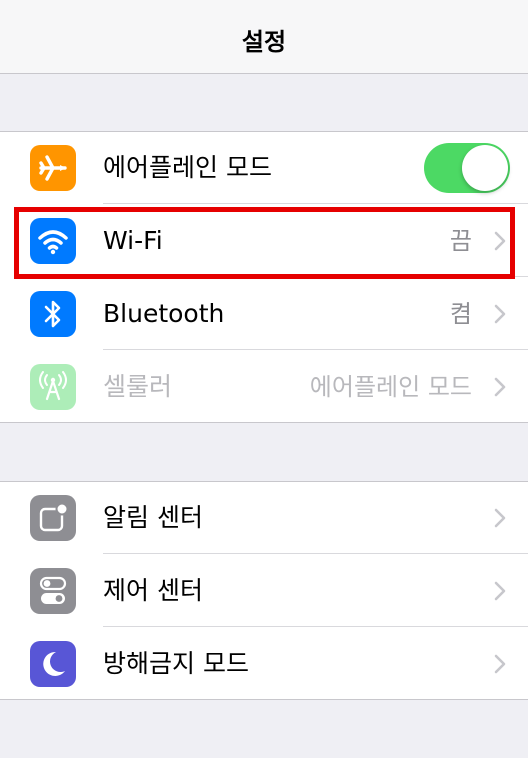  Describe the element at coordinates (53, 591) in the screenshot. I see `control-center-icon` at that location.